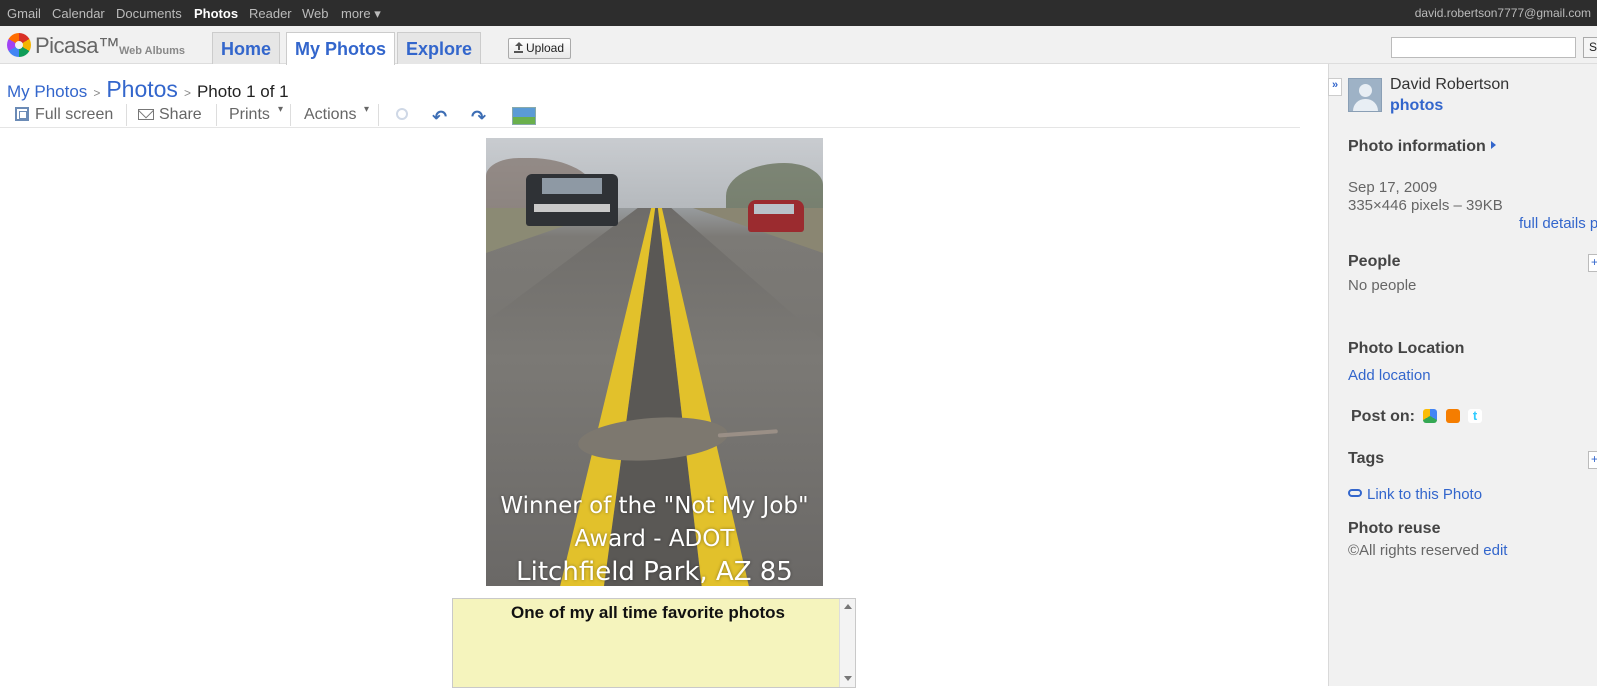  What do you see at coordinates (648, 612) in the screenshot?
I see `photo-description: One of my all time favorite photos` at bounding box center [648, 612].